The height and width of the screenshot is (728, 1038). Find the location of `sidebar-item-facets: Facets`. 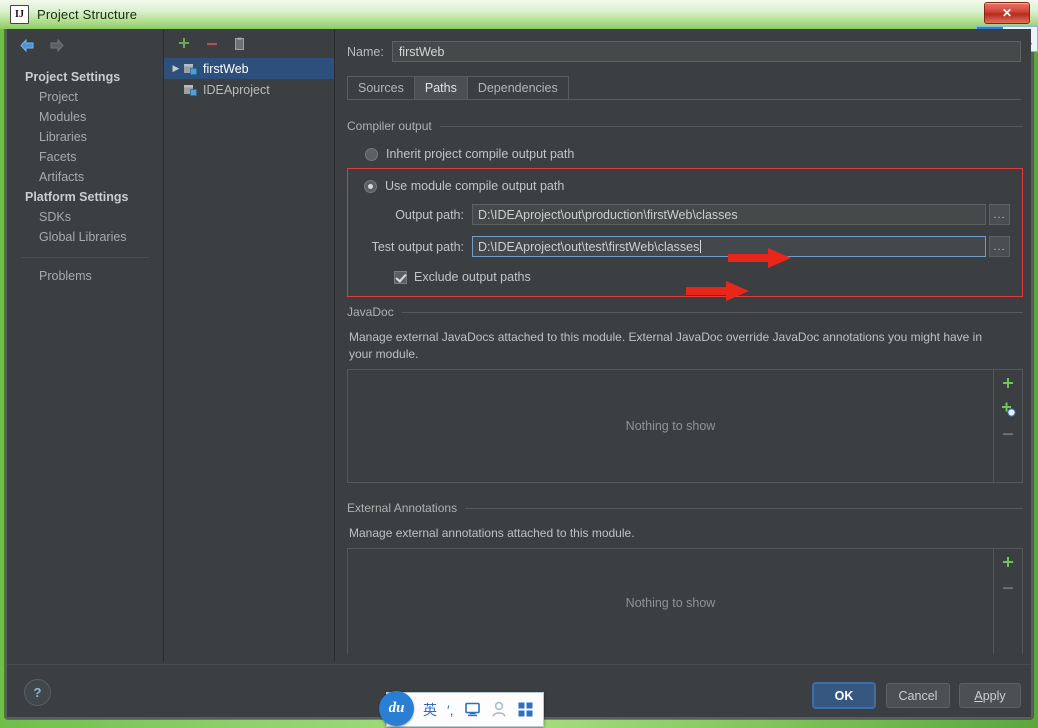

sidebar-item-facets: Facets is located at coordinates (85, 157).